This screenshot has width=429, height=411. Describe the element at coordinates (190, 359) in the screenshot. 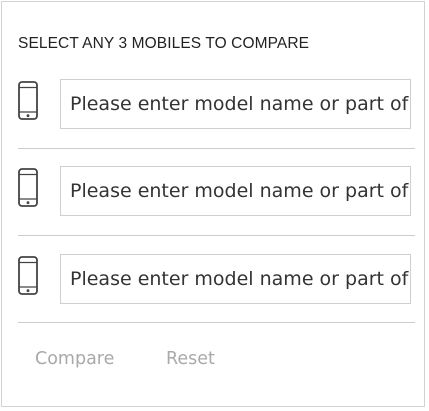

I see `reset-button: Reset` at that location.